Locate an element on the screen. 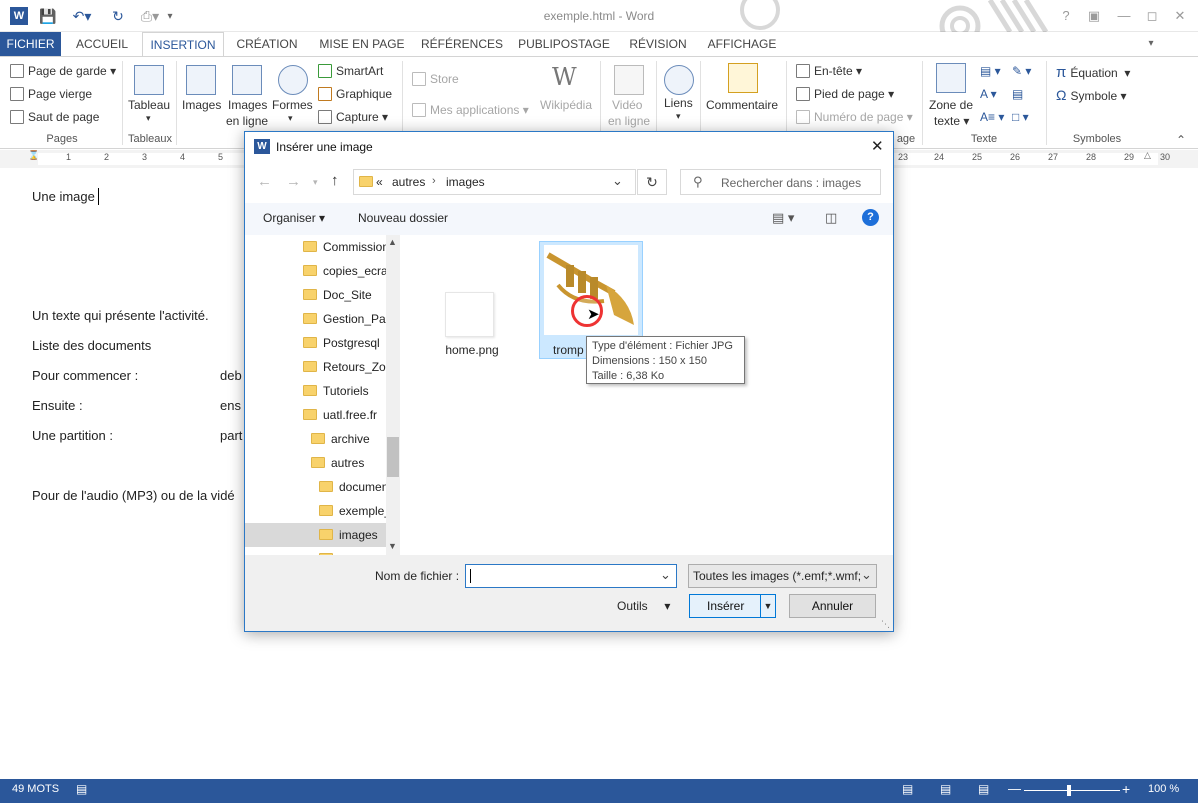  file-thumbnail-home is located at coordinates (469, 314).